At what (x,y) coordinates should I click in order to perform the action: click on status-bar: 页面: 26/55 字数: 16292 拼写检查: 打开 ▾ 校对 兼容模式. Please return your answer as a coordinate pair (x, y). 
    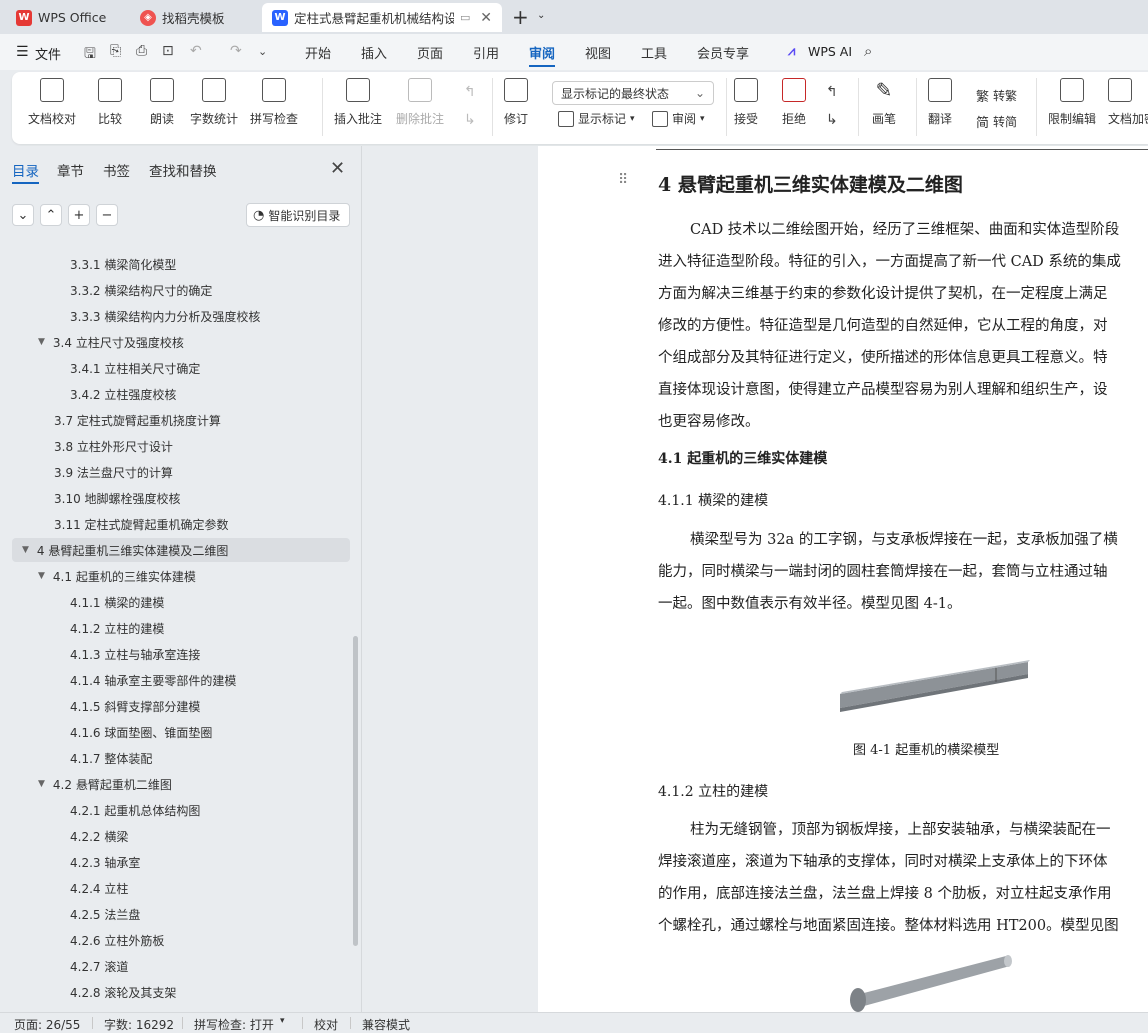
    Looking at the image, I should click on (574, 1022).